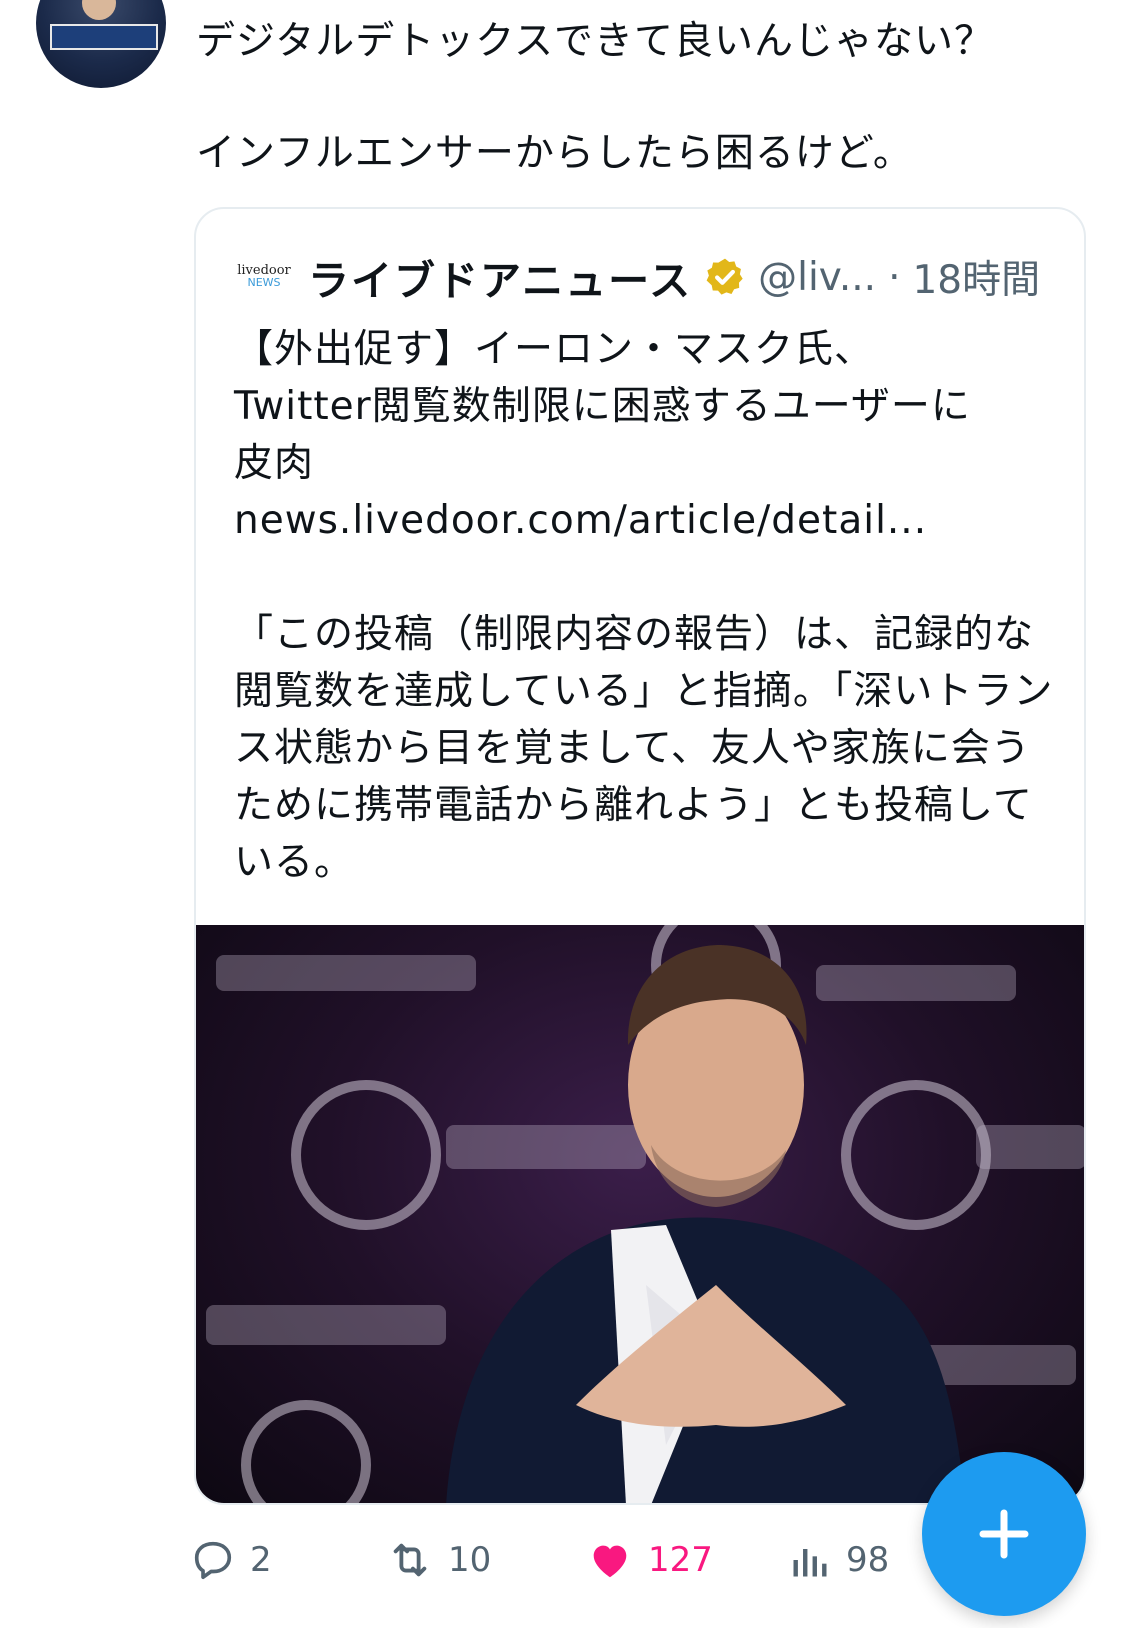 Image resolution: width=1124 pixels, height=1628 pixels. I want to click on verified-badge-icon, so click(724, 276).